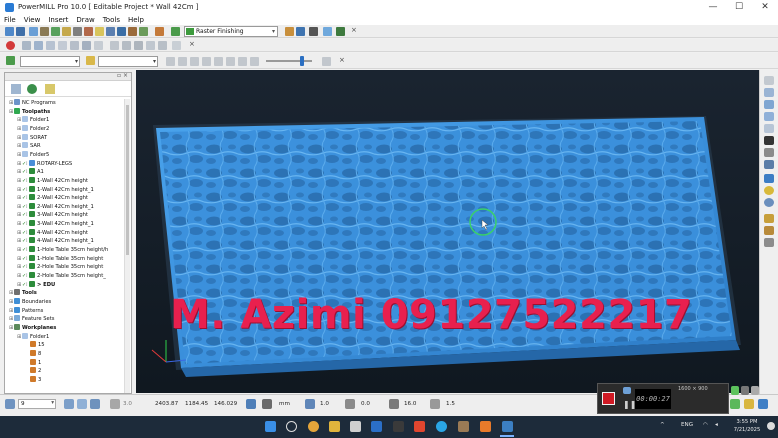 The width and height of the screenshot is (778, 438). What do you see at coordinates (376, 426) in the screenshot?
I see `word-icon` at bounding box center [376, 426].